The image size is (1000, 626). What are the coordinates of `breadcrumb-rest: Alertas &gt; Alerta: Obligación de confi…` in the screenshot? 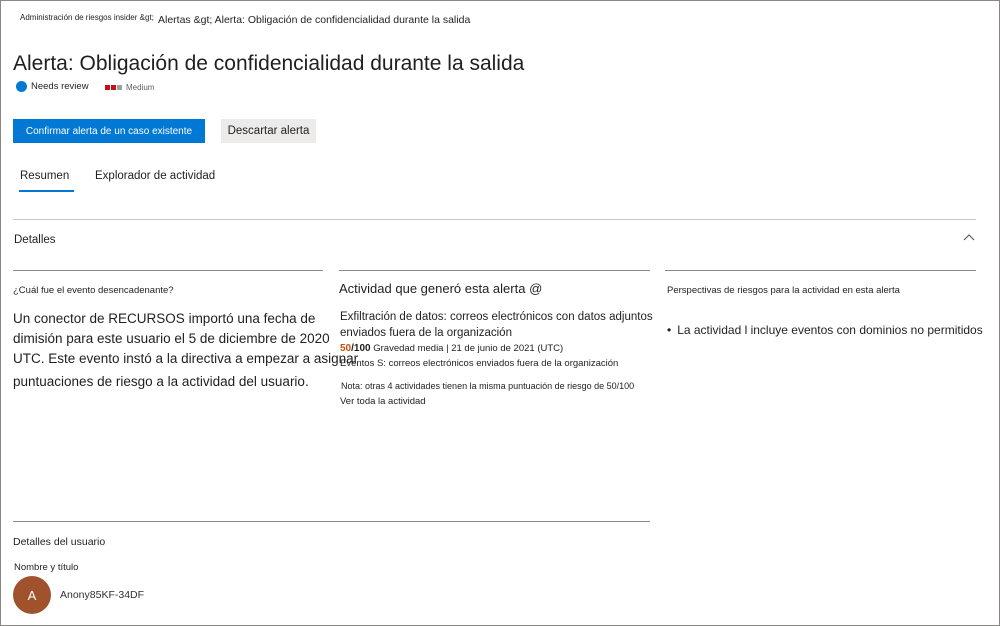 It's located at (314, 20).